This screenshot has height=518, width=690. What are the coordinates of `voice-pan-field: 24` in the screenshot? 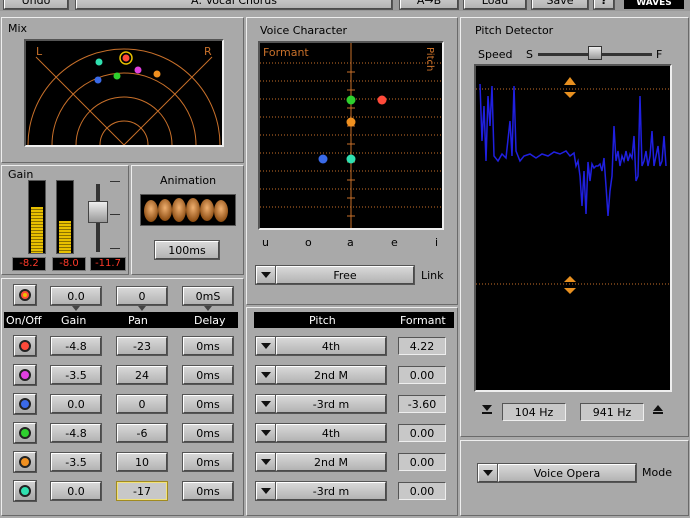 It's located at (142, 375).